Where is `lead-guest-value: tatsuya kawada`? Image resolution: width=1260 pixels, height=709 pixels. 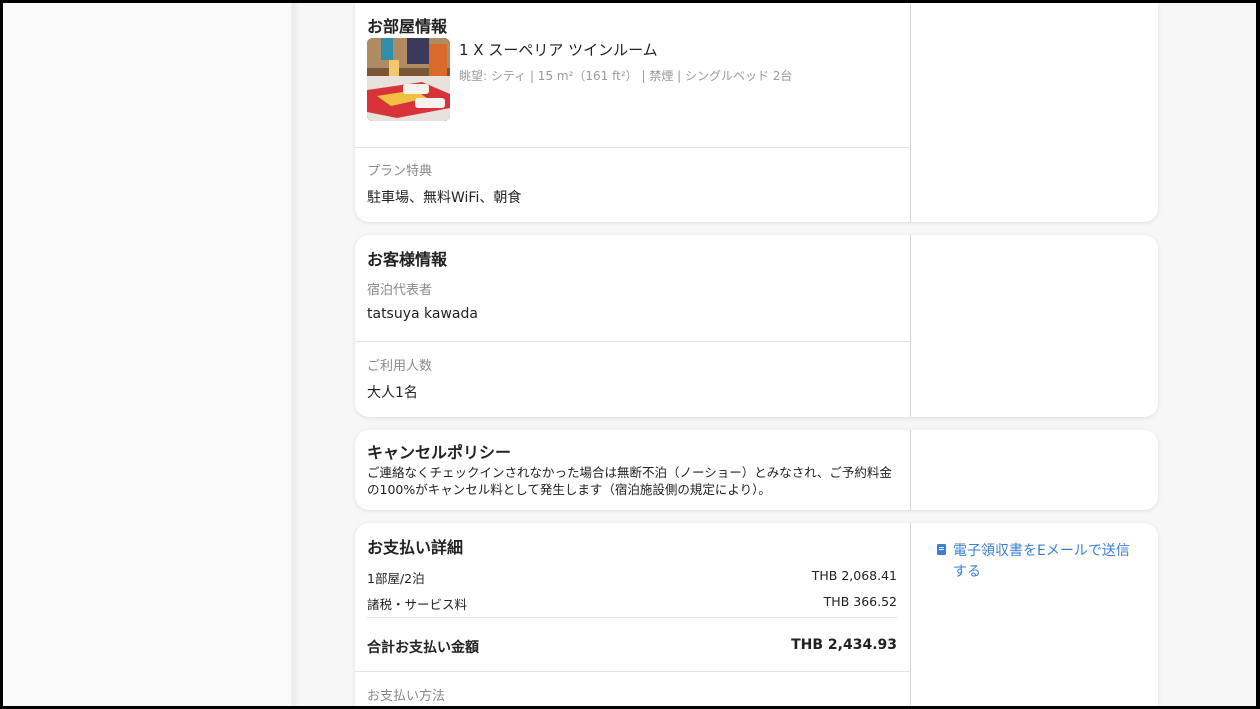 lead-guest-value: tatsuya kawada is located at coordinates (422, 314).